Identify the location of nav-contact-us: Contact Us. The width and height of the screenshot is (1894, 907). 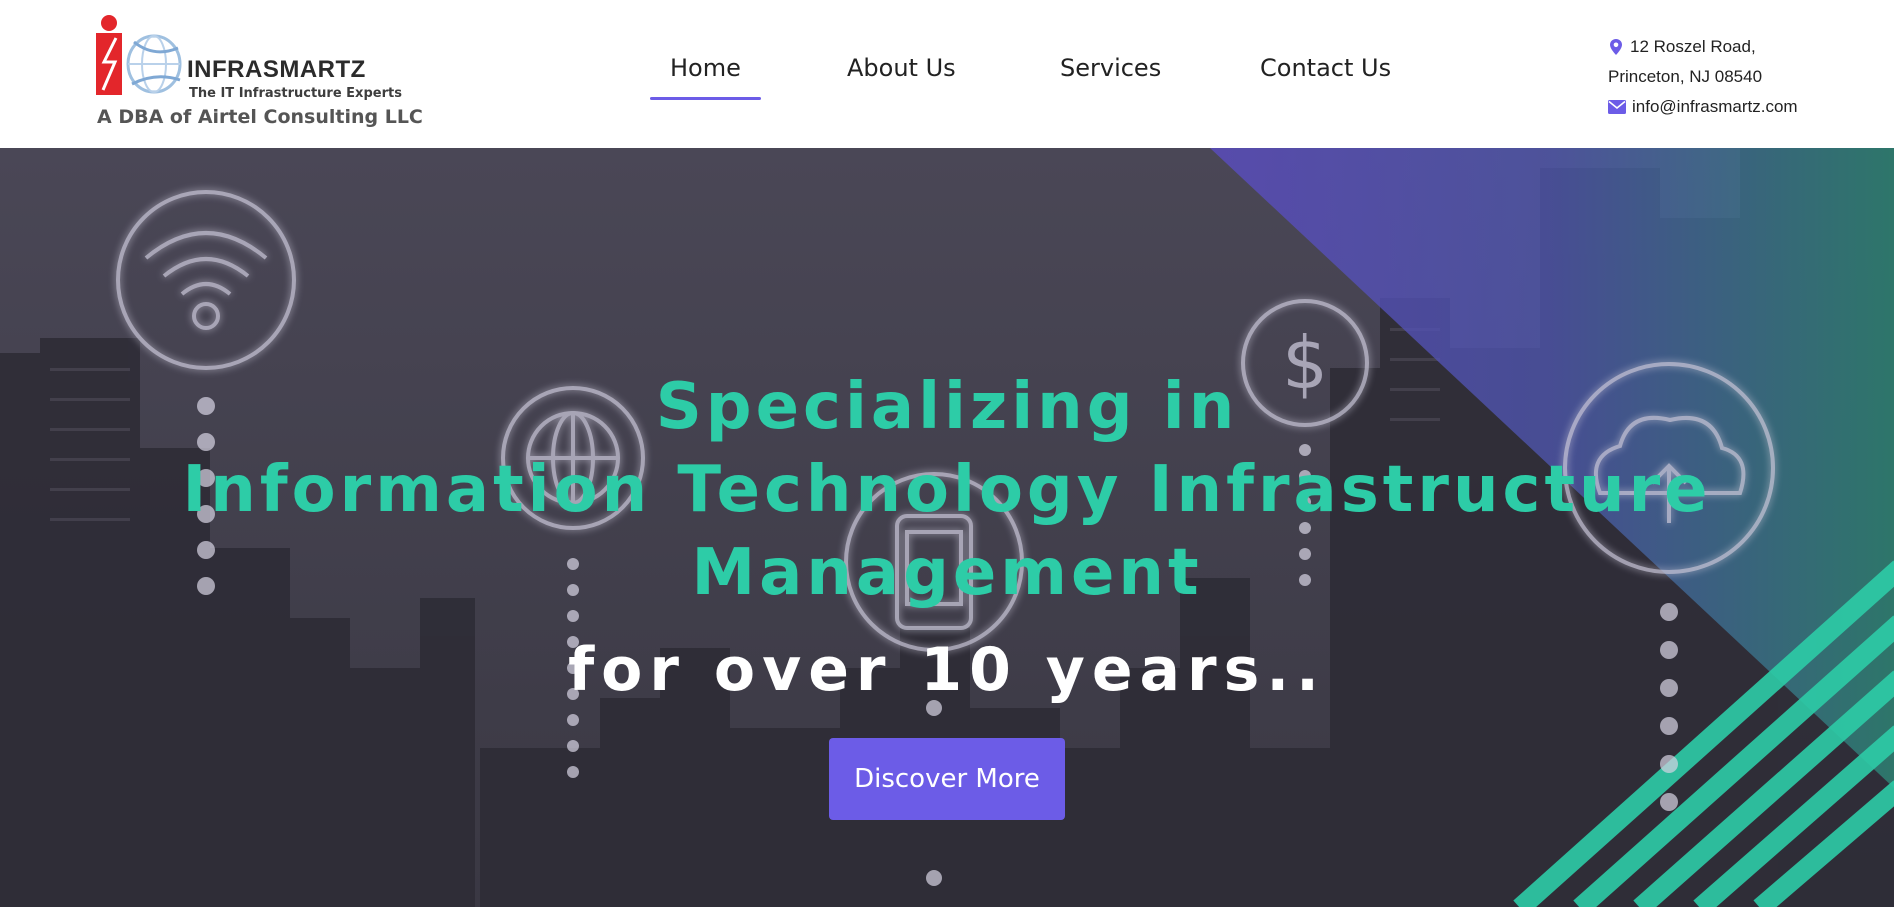
(1325, 68).